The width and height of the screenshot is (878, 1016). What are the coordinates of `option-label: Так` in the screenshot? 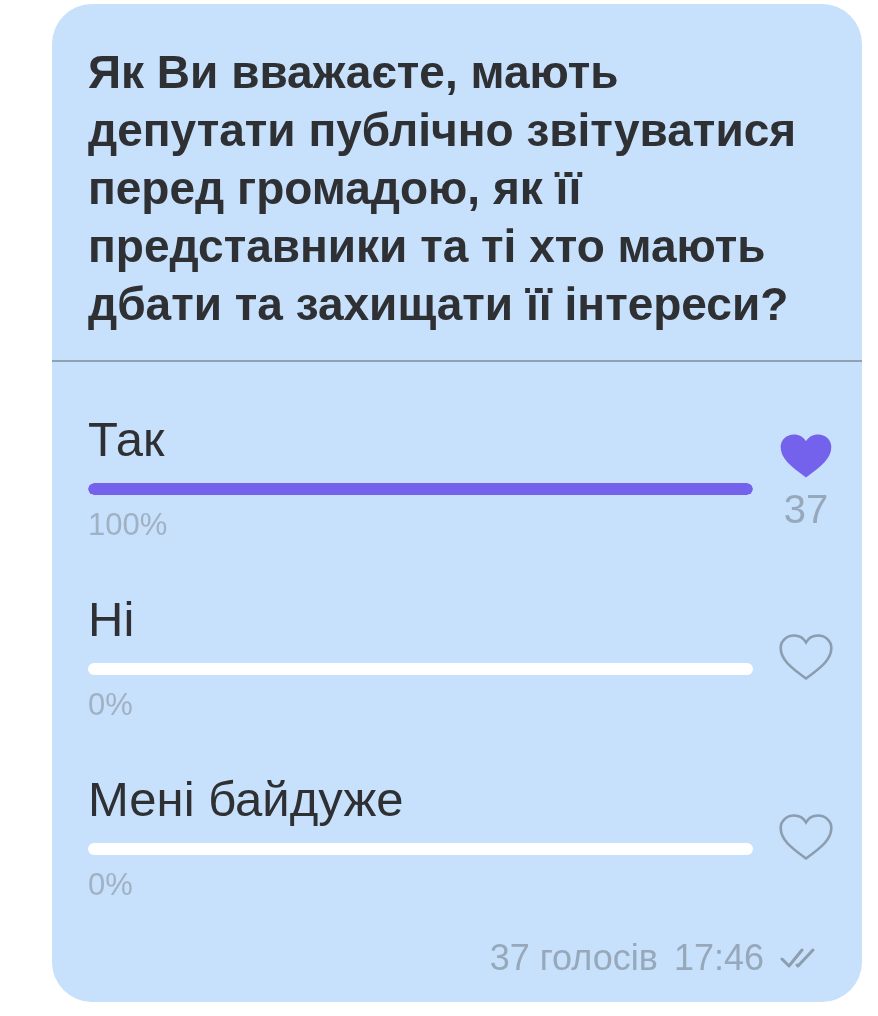 It's located at (126, 439).